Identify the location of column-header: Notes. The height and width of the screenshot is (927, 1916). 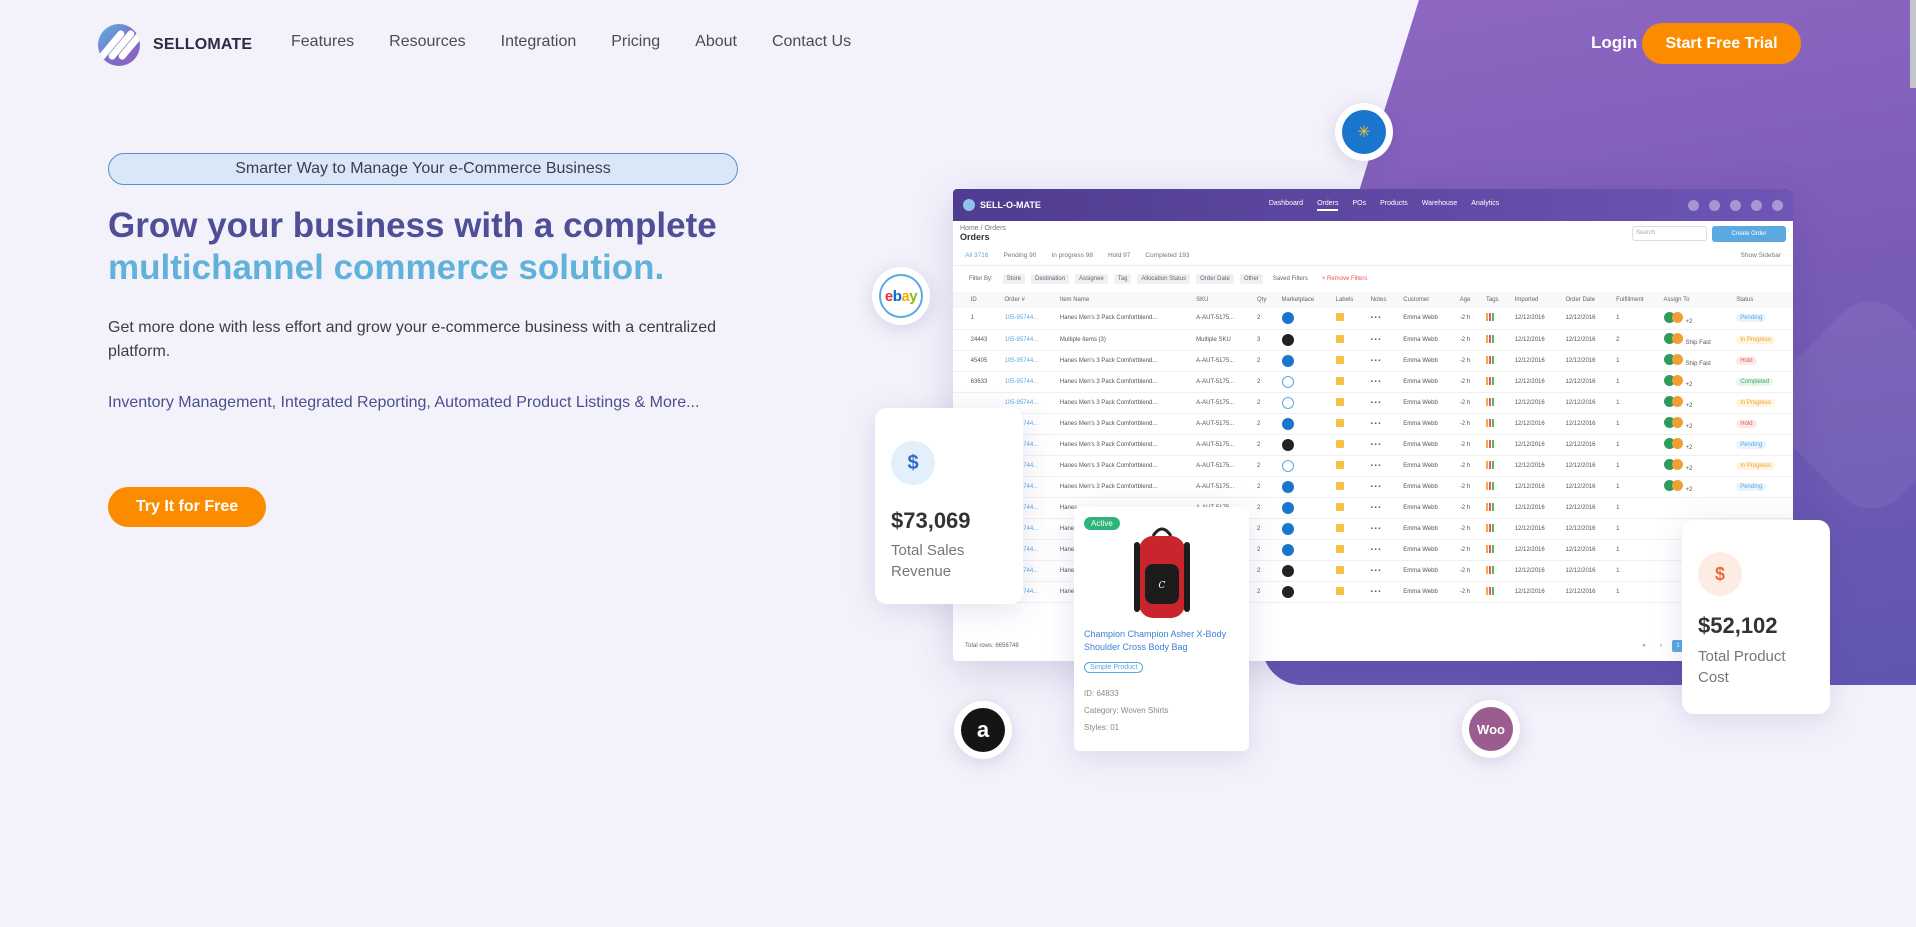
(1382, 300).